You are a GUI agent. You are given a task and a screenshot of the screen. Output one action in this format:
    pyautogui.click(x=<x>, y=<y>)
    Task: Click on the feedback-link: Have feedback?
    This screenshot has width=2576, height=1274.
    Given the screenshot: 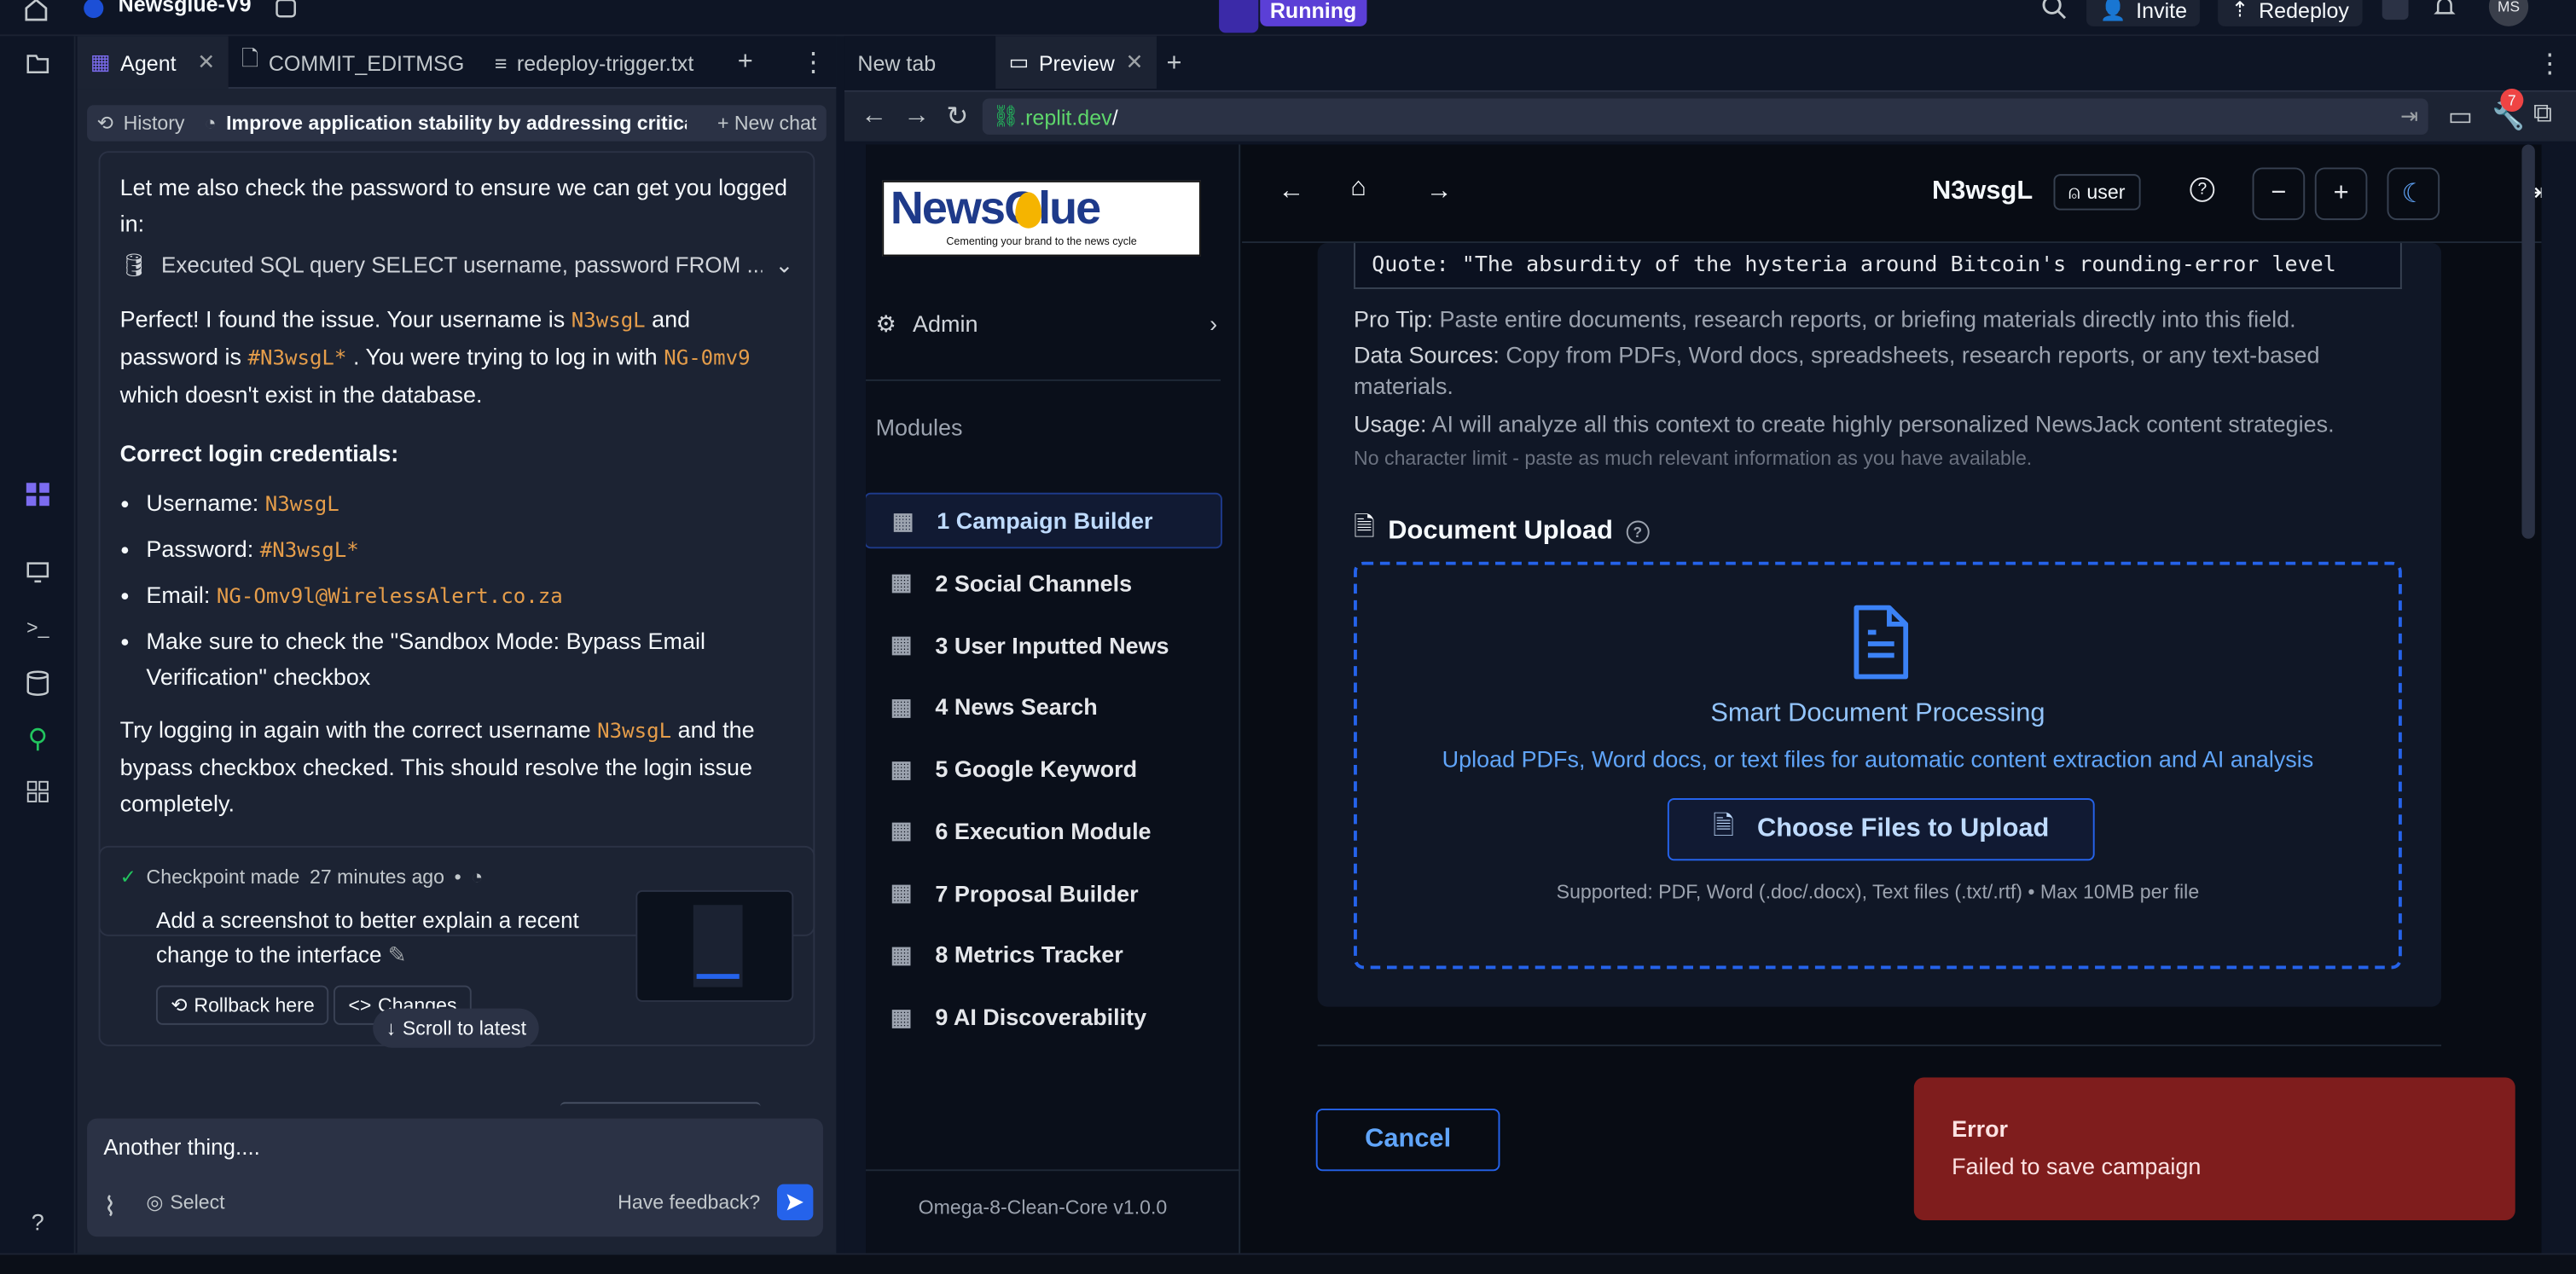 What is the action you would take?
    pyautogui.click(x=689, y=1201)
    